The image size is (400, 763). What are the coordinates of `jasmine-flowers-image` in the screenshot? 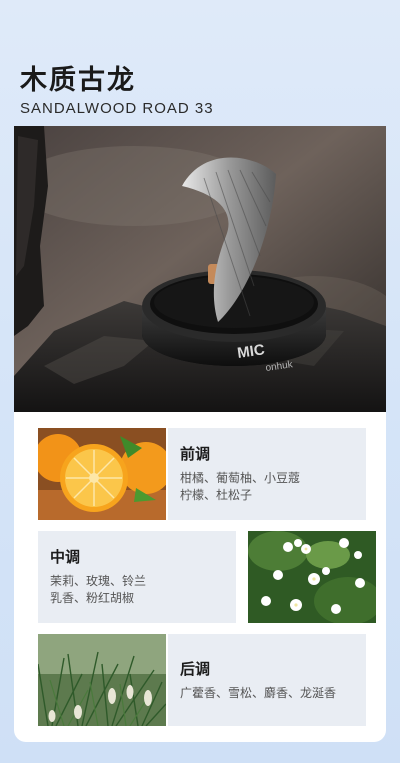 It's located at (312, 577).